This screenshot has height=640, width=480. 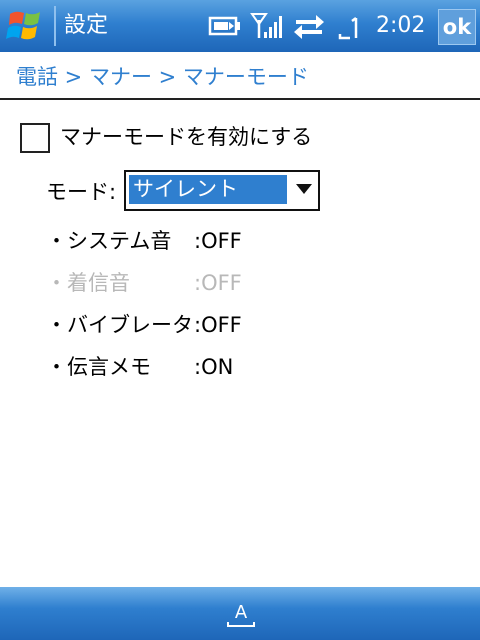 I want to click on manner-mode-checkbox-label: マナーモードを有効にする, so click(x=186, y=137).